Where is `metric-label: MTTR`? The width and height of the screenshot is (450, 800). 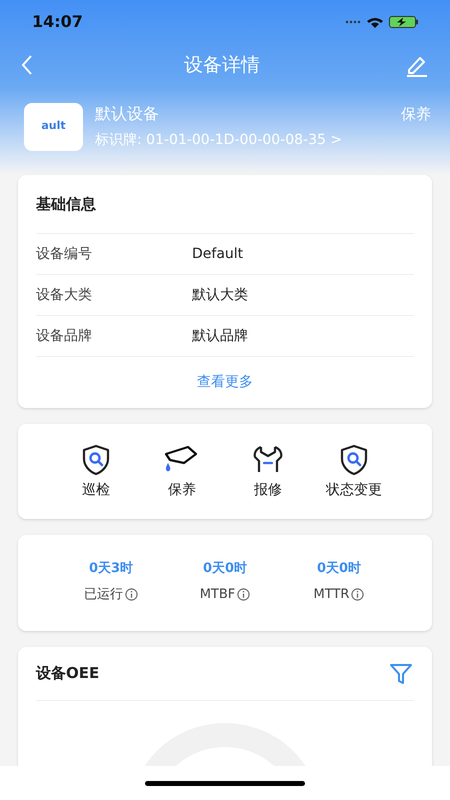
metric-label: MTTR is located at coordinates (332, 595).